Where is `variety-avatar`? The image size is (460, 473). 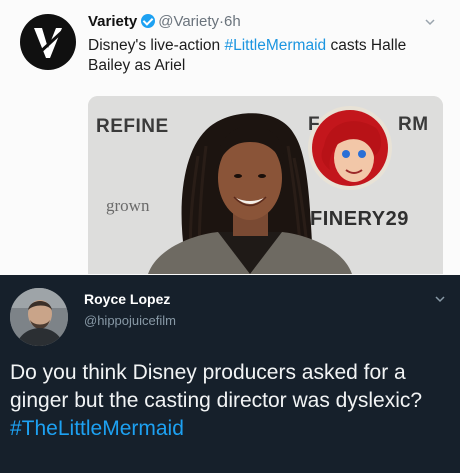
variety-avatar is located at coordinates (48, 42).